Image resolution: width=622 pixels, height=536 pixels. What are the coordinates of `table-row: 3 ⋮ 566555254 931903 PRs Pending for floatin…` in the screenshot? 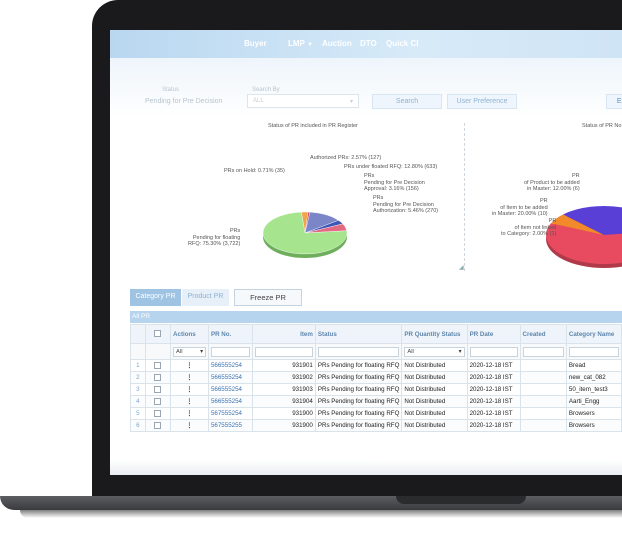 It's located at (376, 389).